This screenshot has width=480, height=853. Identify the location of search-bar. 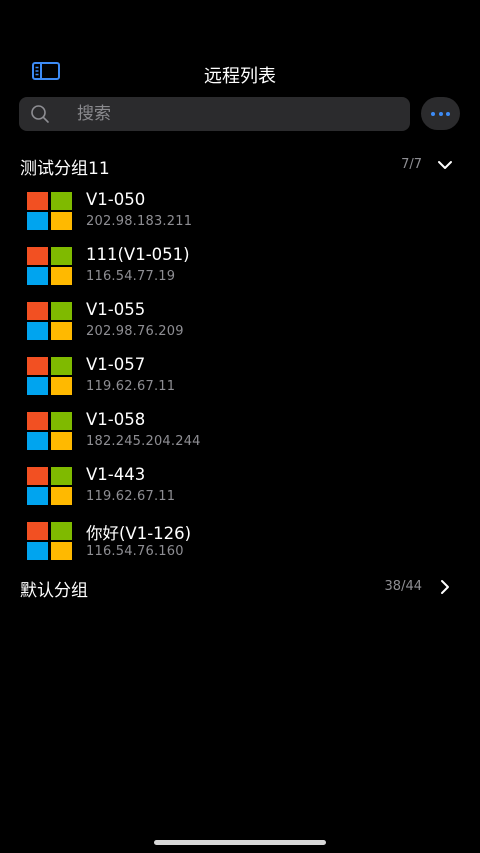
(214, 114).